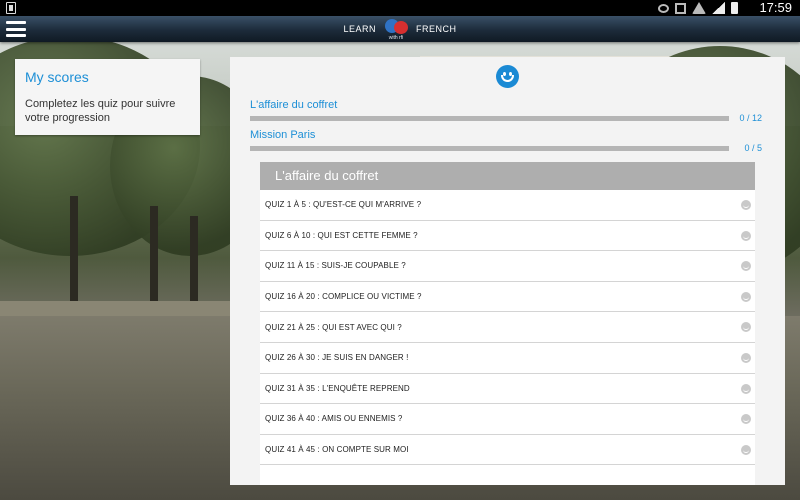 This screenshot has width=800, height=500. I want to click on quiz-item-label: QUIZ 11 À 15 : SUIS-JE COUPABLE ?, so click(335, 266).